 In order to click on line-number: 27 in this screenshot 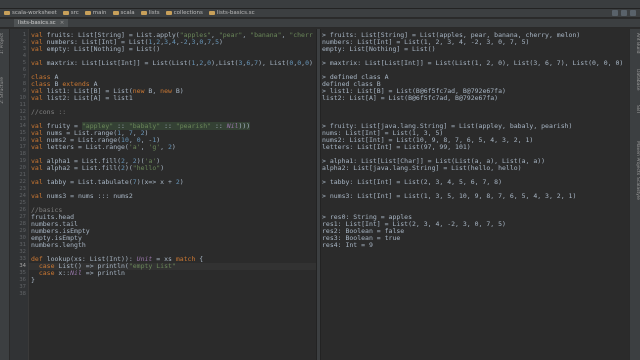, I will do `click(22, 217)`.